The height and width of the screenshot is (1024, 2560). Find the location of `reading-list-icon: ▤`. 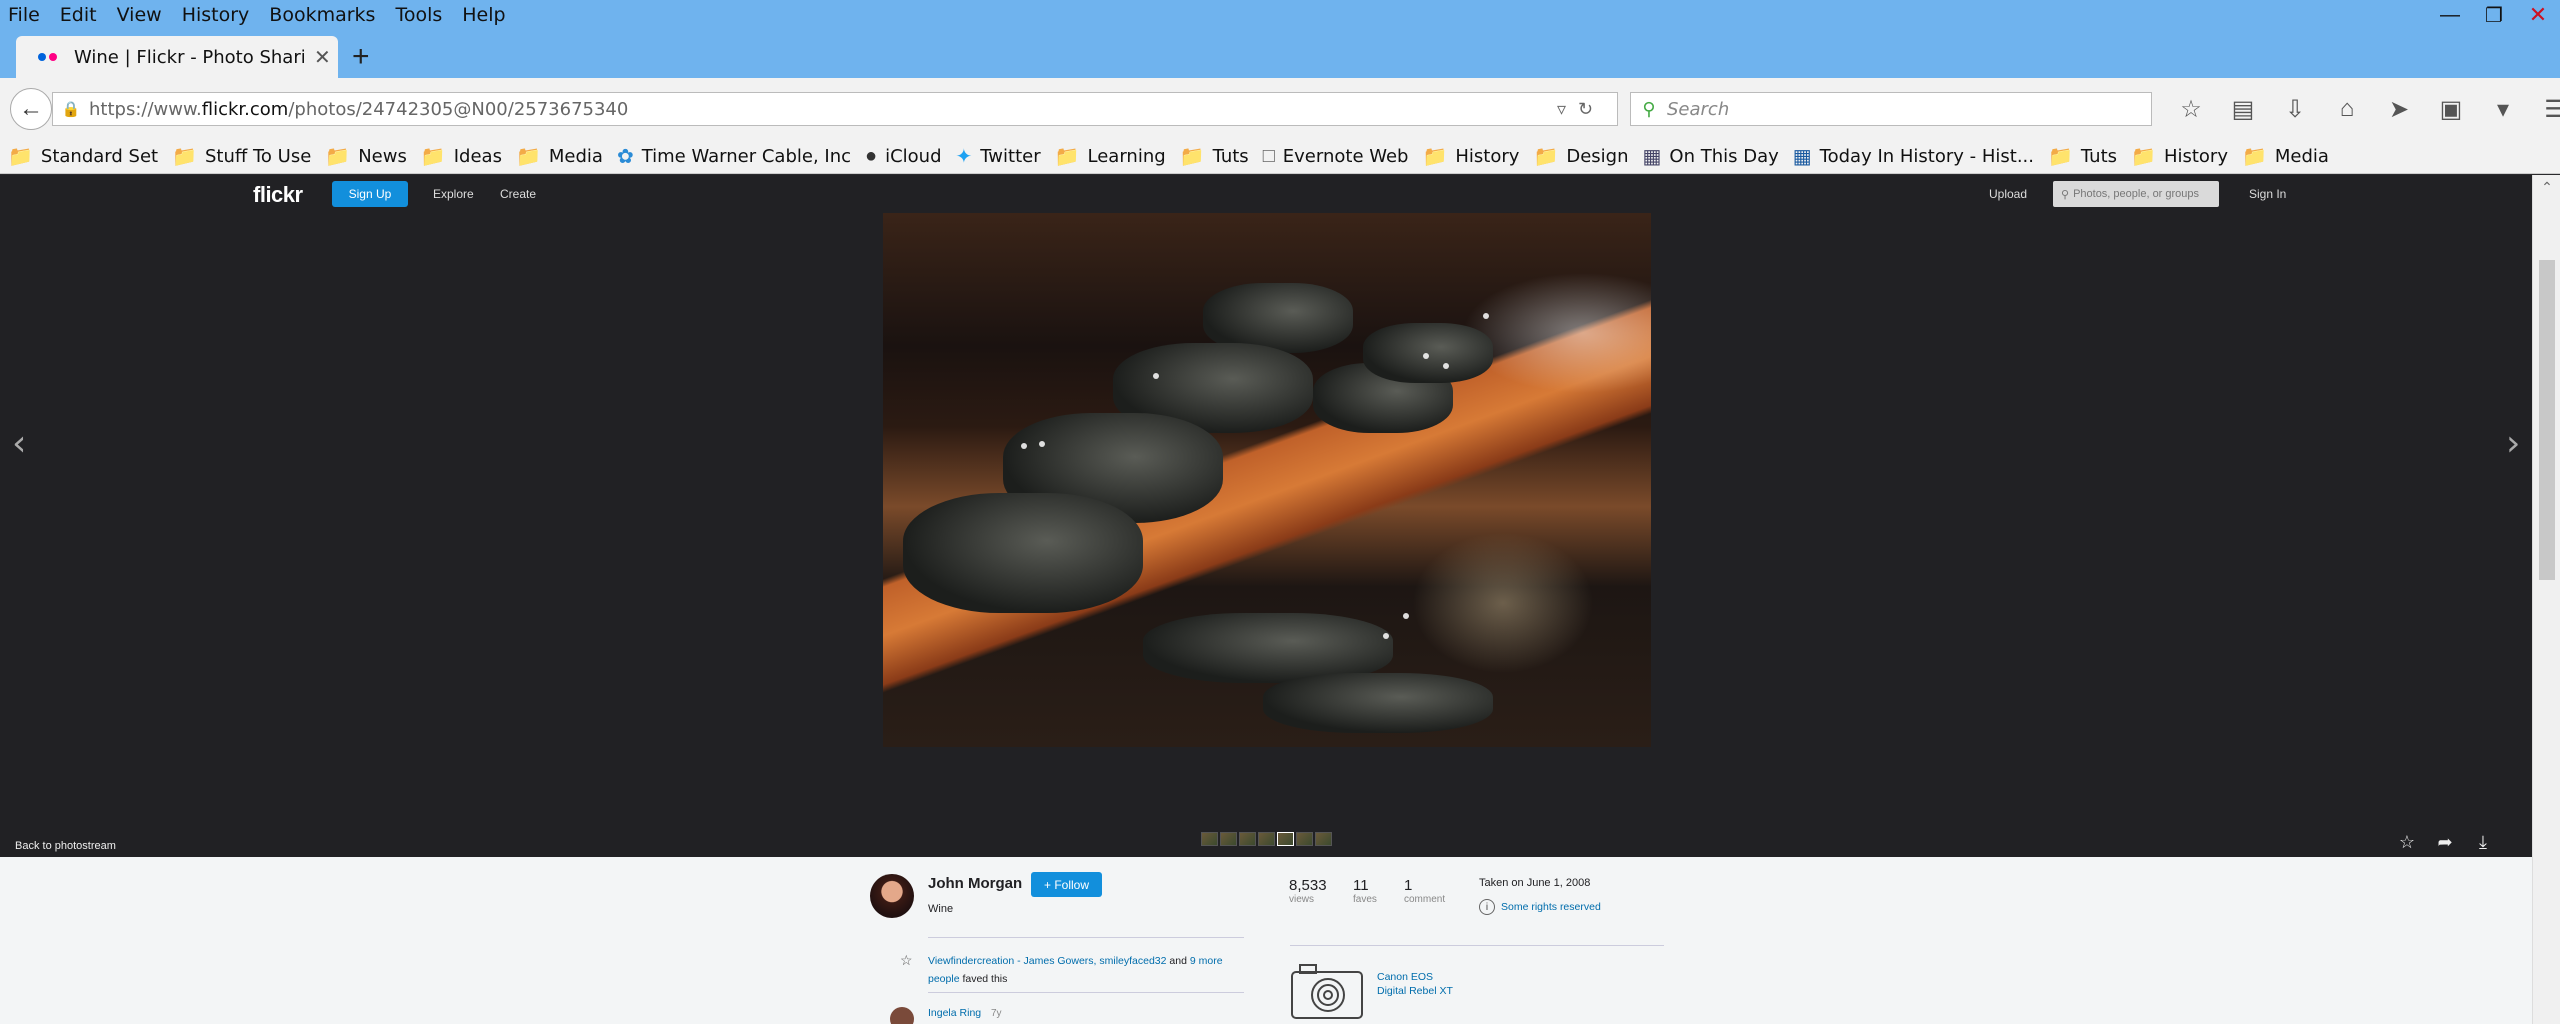

reading-list-icon: ▤ is located at coordinates (2243, 109).